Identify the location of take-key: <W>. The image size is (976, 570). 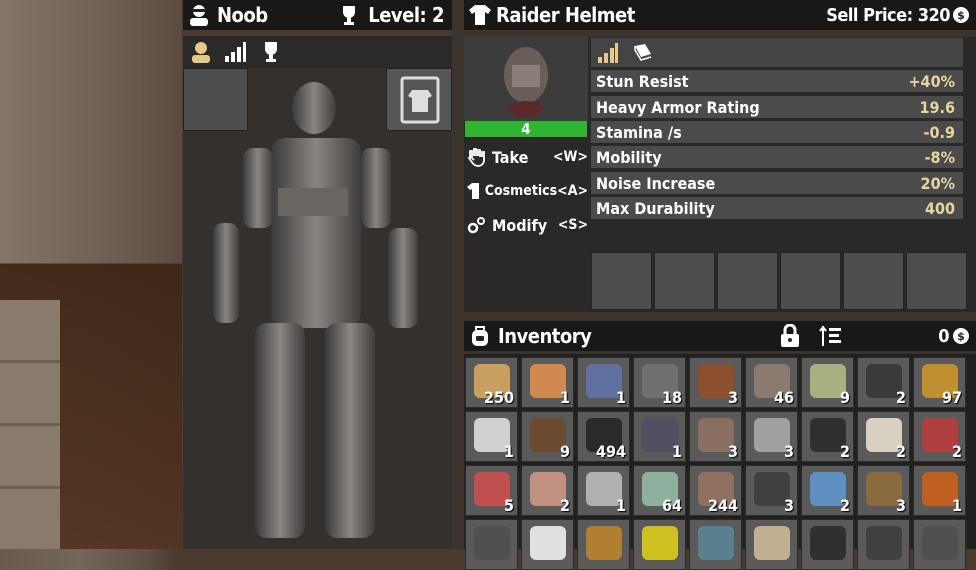
(570, 157).